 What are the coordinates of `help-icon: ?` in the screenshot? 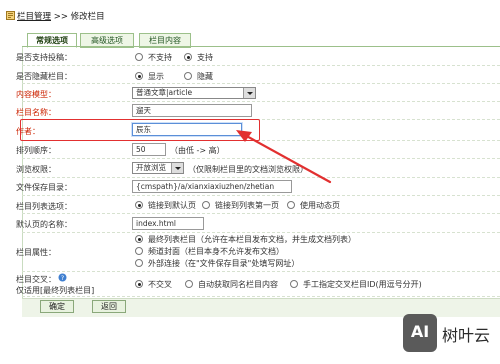 It's located at (62, 277).